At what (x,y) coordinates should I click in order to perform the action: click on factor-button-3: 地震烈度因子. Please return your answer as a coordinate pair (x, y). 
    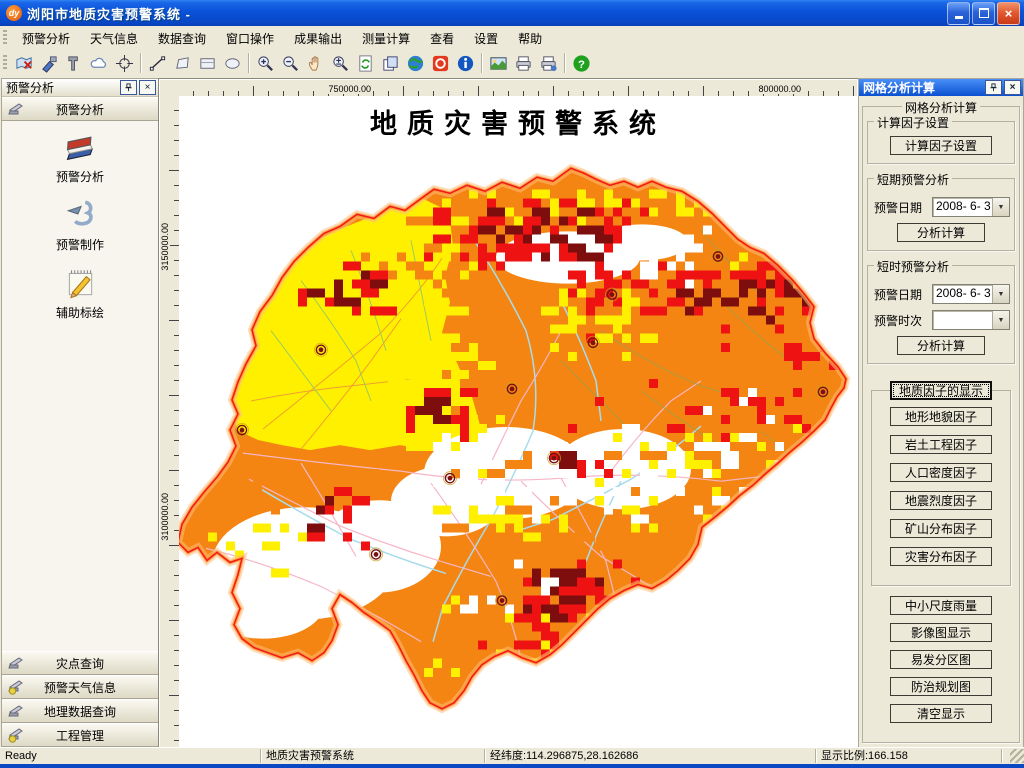
    Looking at the image, I should click on (941, 500).